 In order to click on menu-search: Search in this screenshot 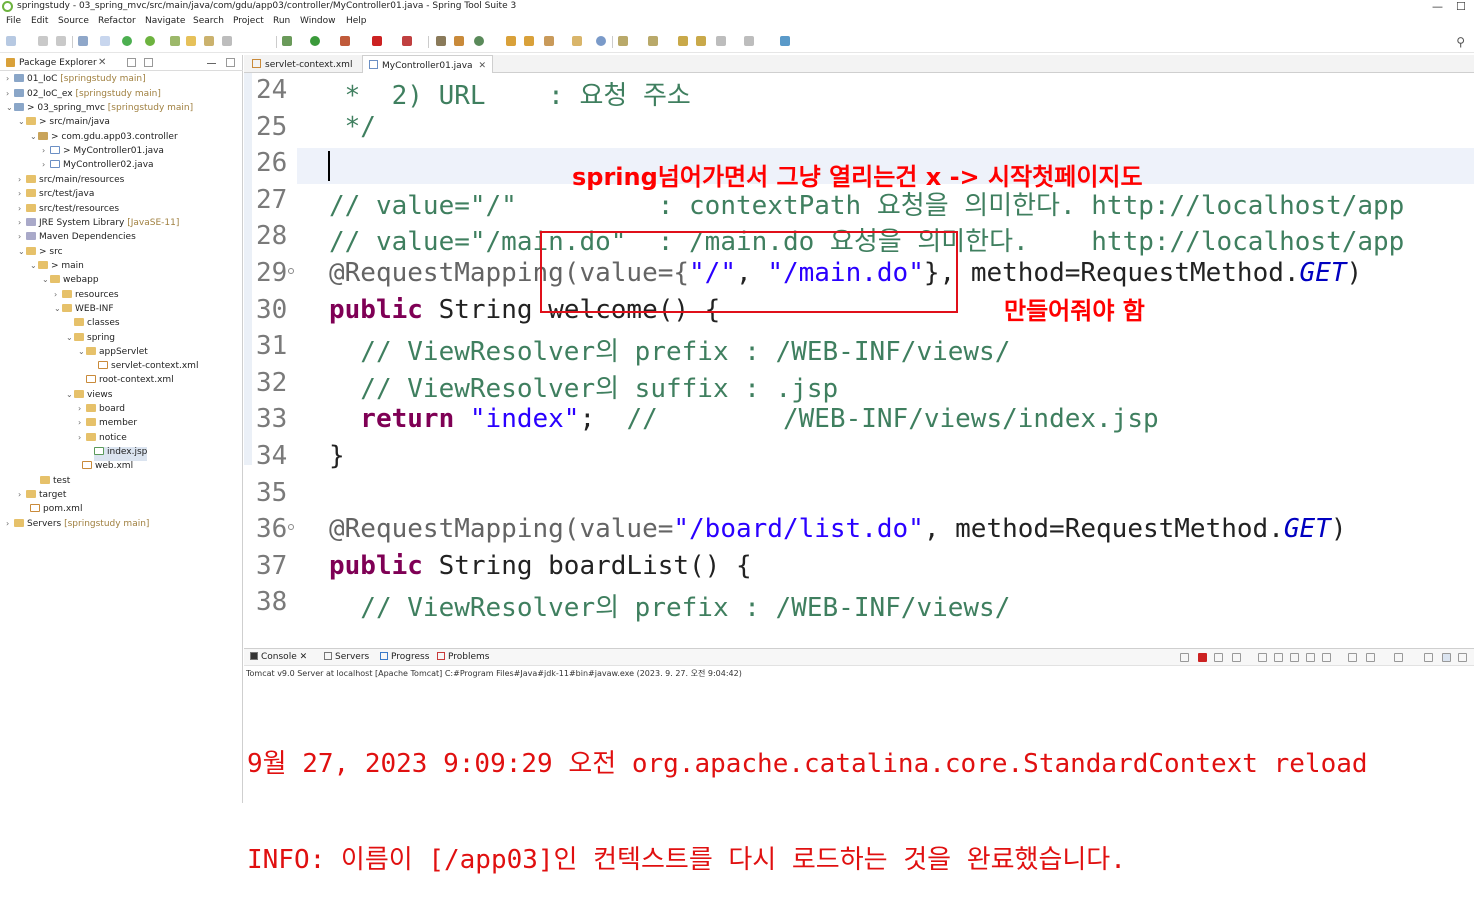, I will do `click(208, 21)`.